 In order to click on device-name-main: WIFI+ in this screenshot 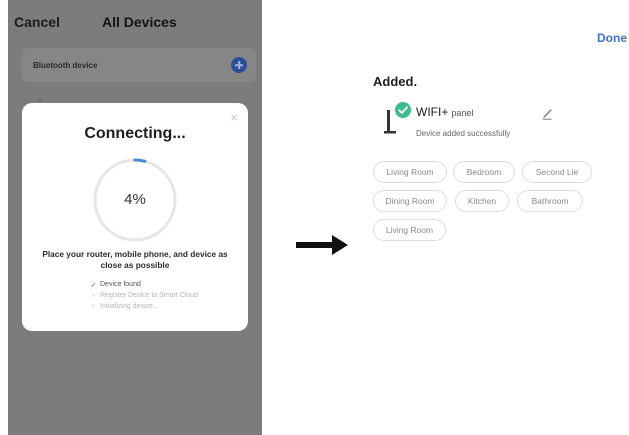, I will do `click(432, 112)`.